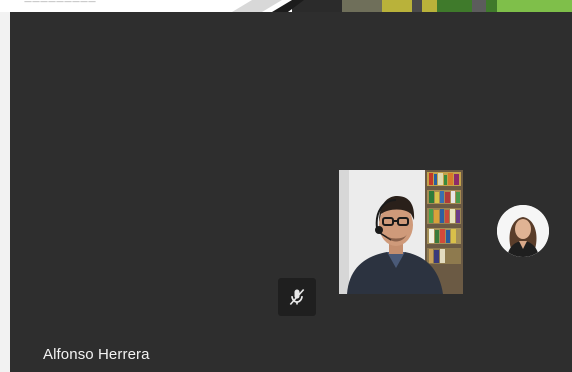 The width and height of the screenshot is (572, 372). I want to click on participant-avatar, so click(523, 231).